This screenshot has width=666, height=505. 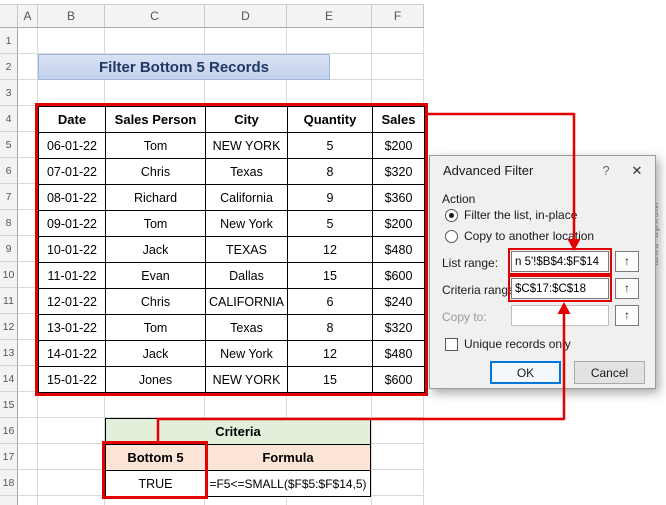 What do you see at coordinates (9, 405) in the screenshot?
I see `row-header: 15` at bounding box center [9, 405].